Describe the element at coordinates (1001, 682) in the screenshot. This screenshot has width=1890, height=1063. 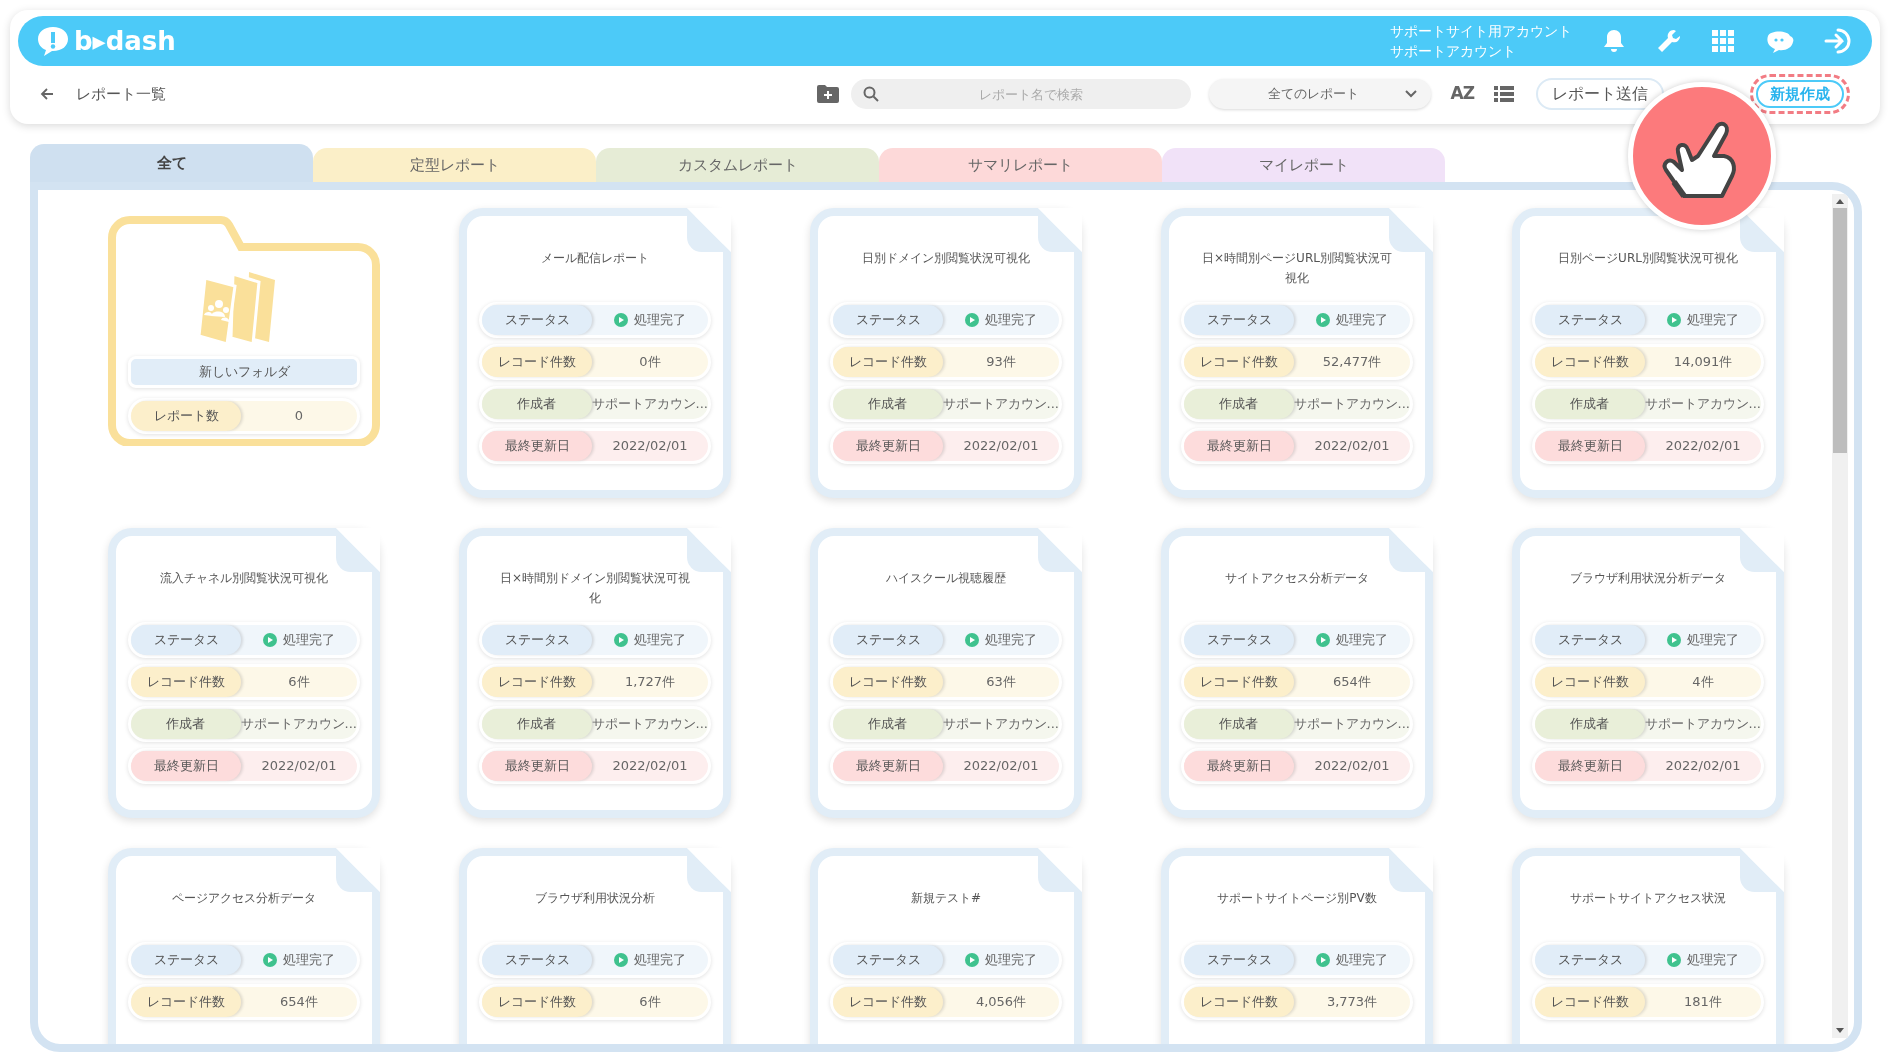
I see `row-value: 63件` at that location.